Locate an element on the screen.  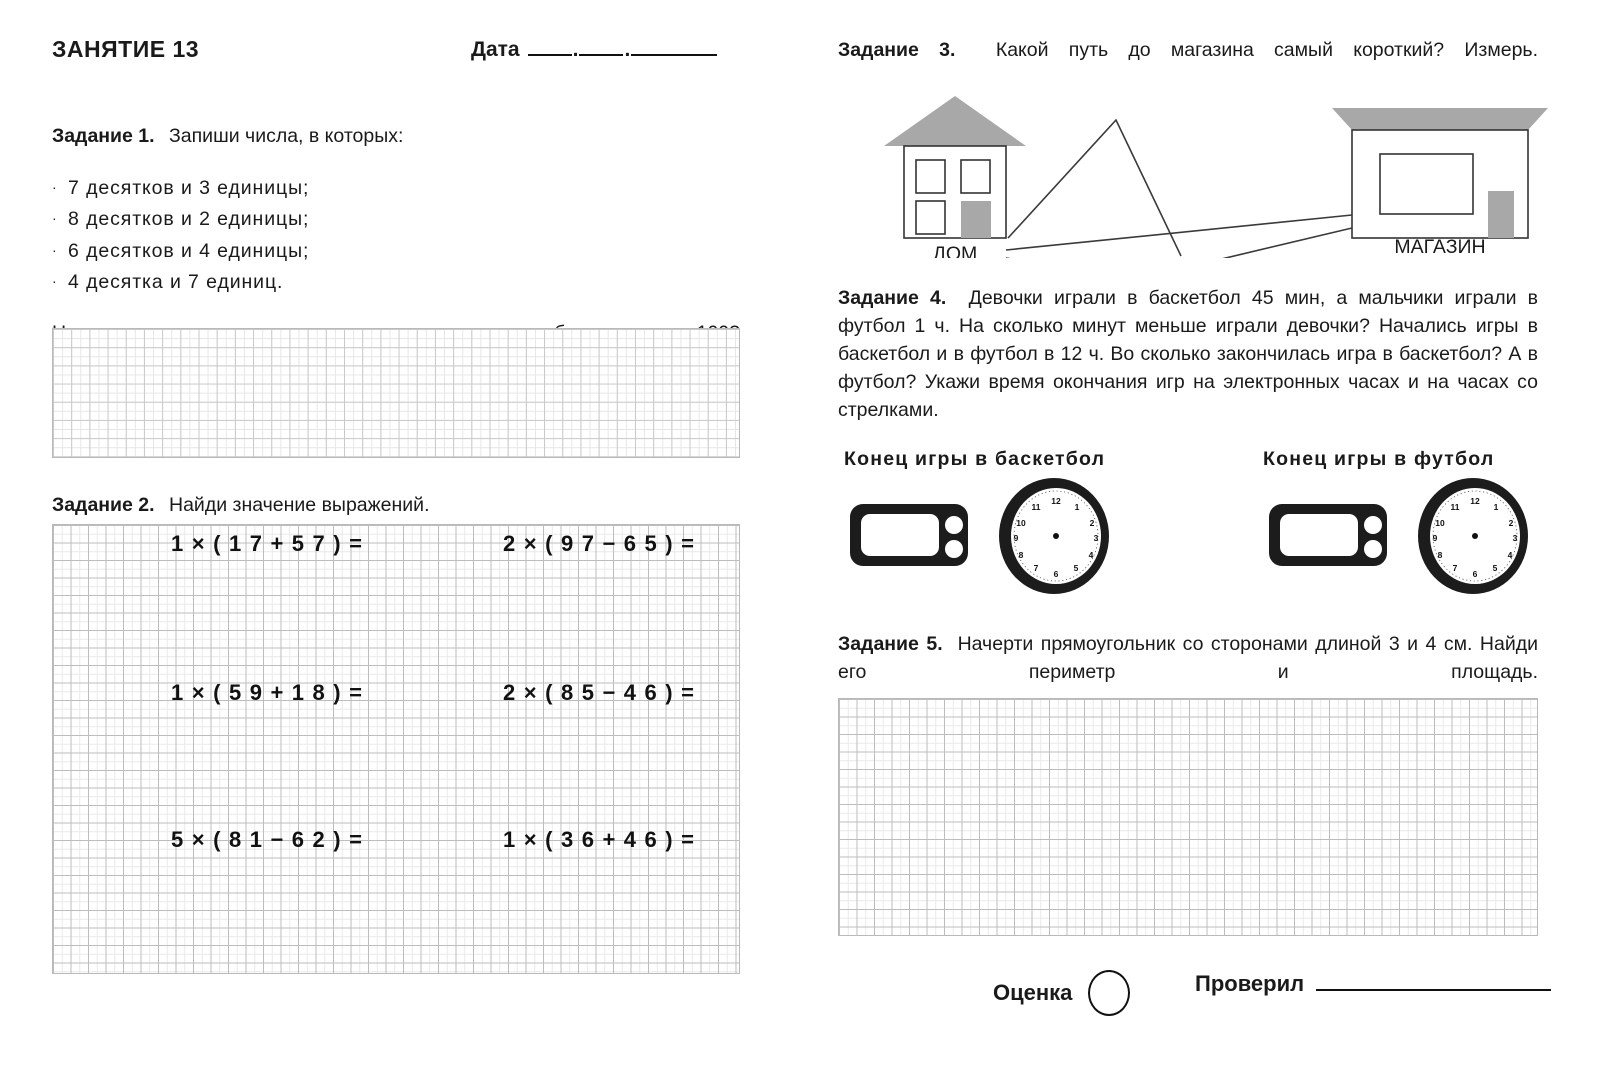
clock-group-title-football: Конец игры в футбол is located at coordinates (1379, 459).